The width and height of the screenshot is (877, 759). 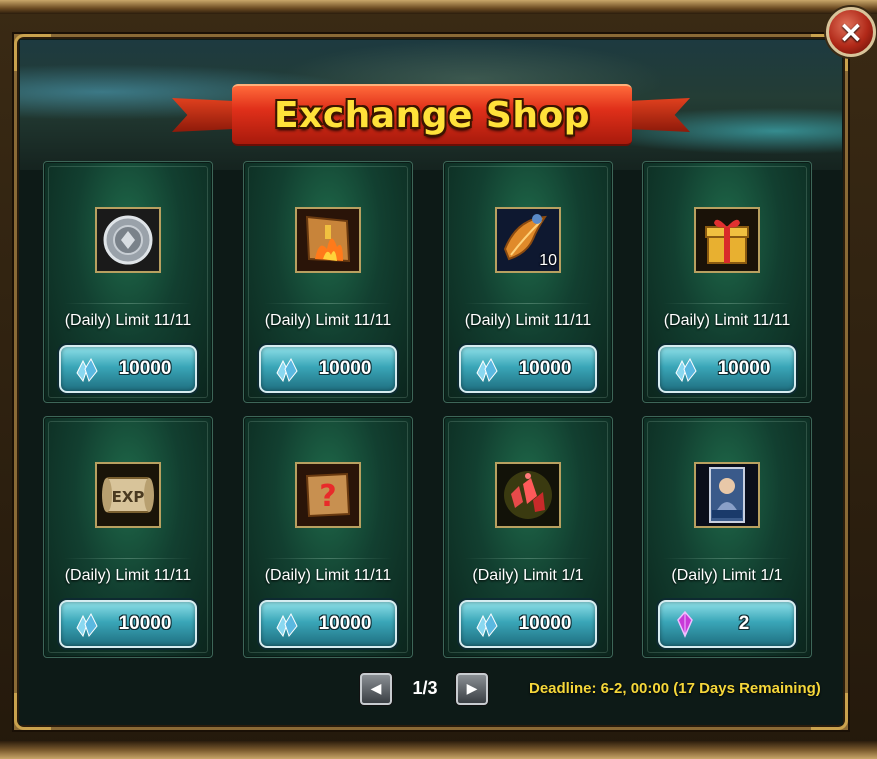 I want to click on fire-scroll-icon, so click(x=328, y=240).